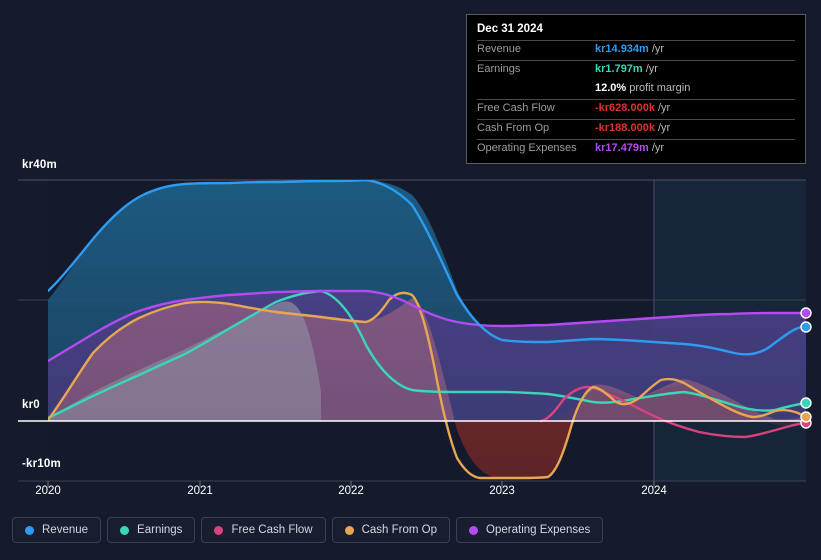  Describe the element at coordinates (200, 491) in the screenshot. I see `x-axis-label-2021: 2021` at that location.